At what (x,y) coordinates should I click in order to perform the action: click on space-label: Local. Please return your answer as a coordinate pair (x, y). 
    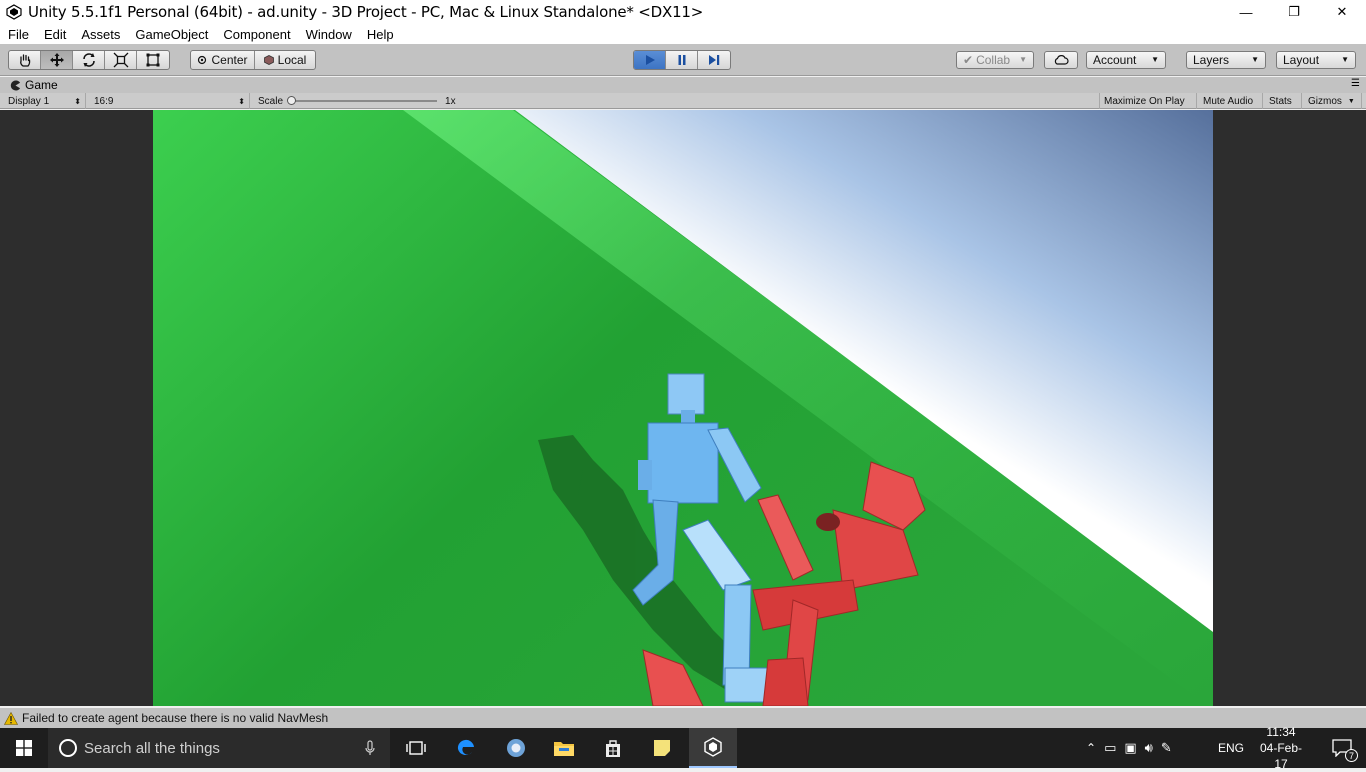
    Looking at the image, I should click on (292, 60).